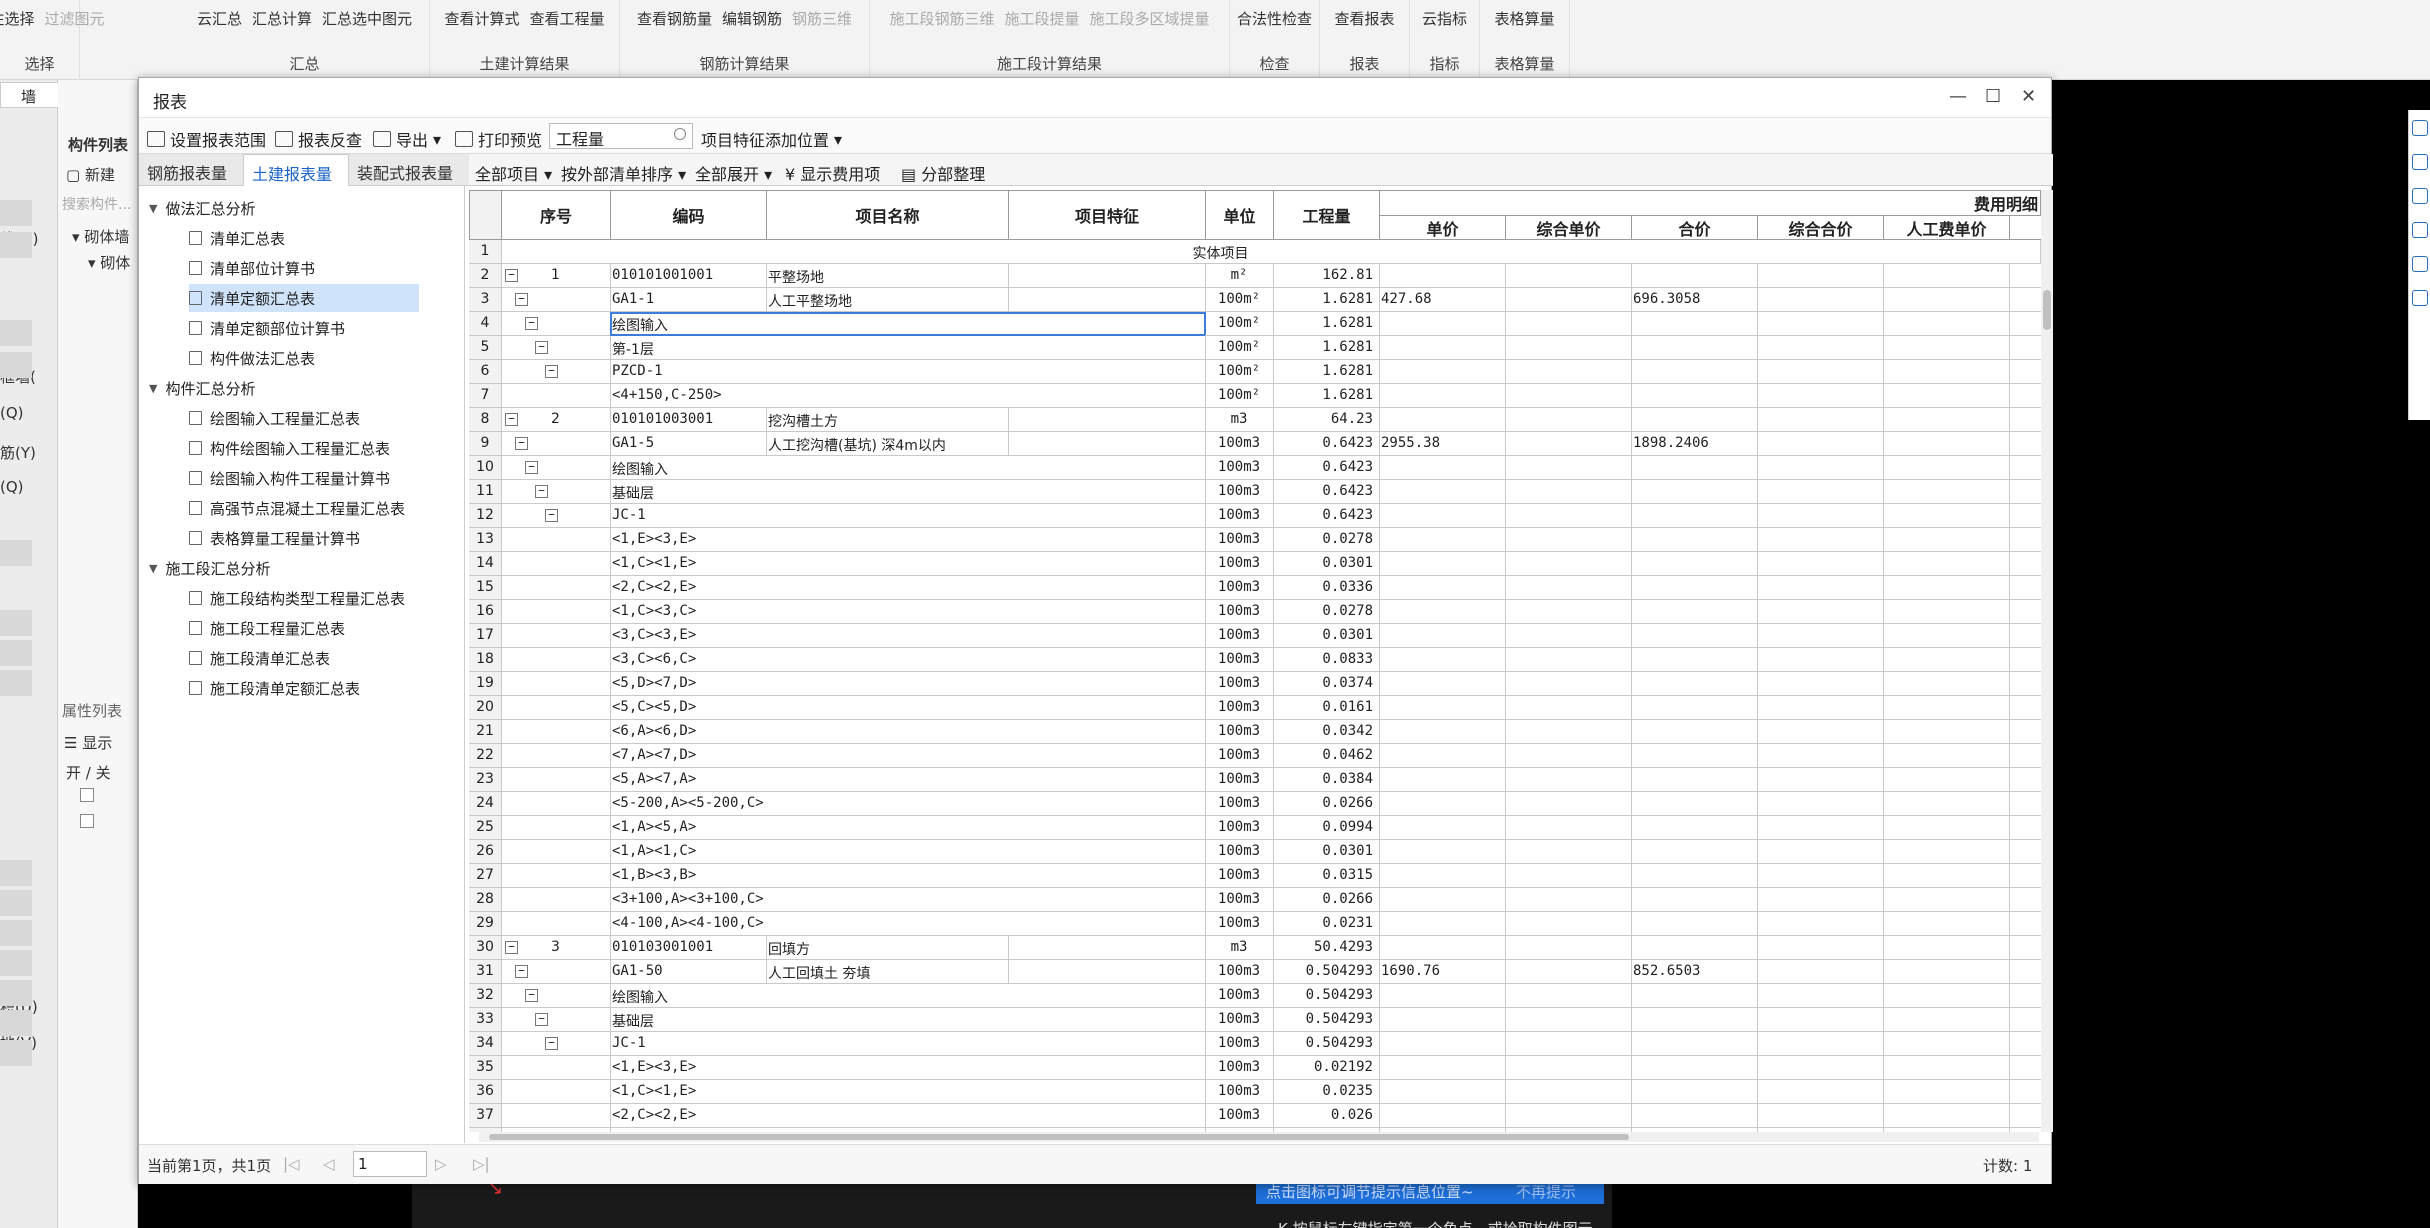 This screenshot has height=1228, width=2430. Describe the element at coordinates (1255, 1092) in the screenshot. I see `table-row: 36 <1,C><1,E> 100m3 0.0235` at that location.